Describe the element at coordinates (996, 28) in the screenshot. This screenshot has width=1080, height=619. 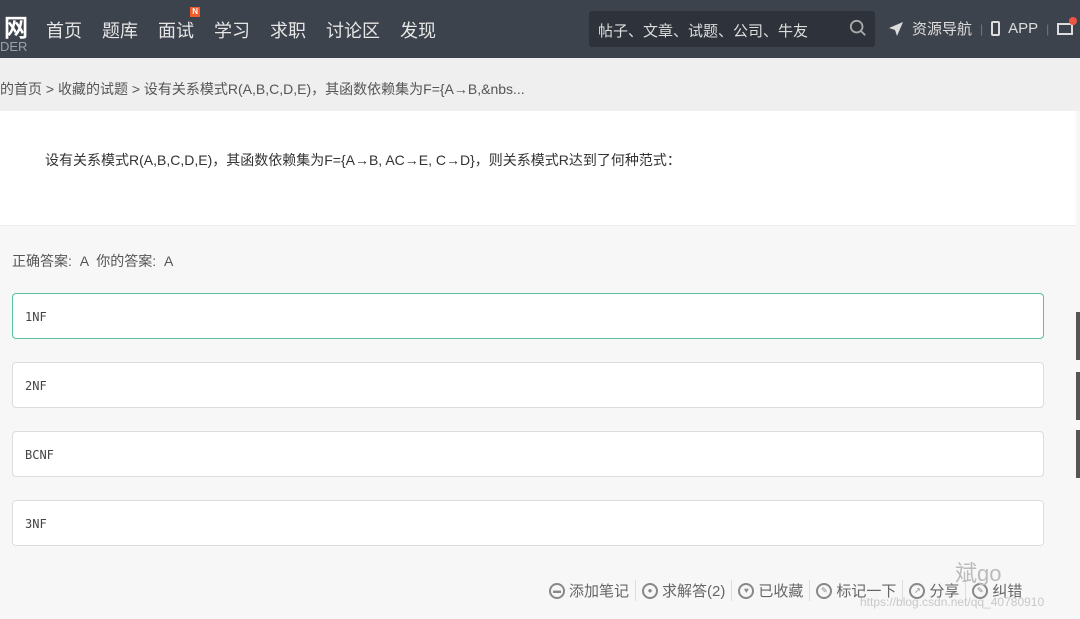
I see `phone-icon` at that location.